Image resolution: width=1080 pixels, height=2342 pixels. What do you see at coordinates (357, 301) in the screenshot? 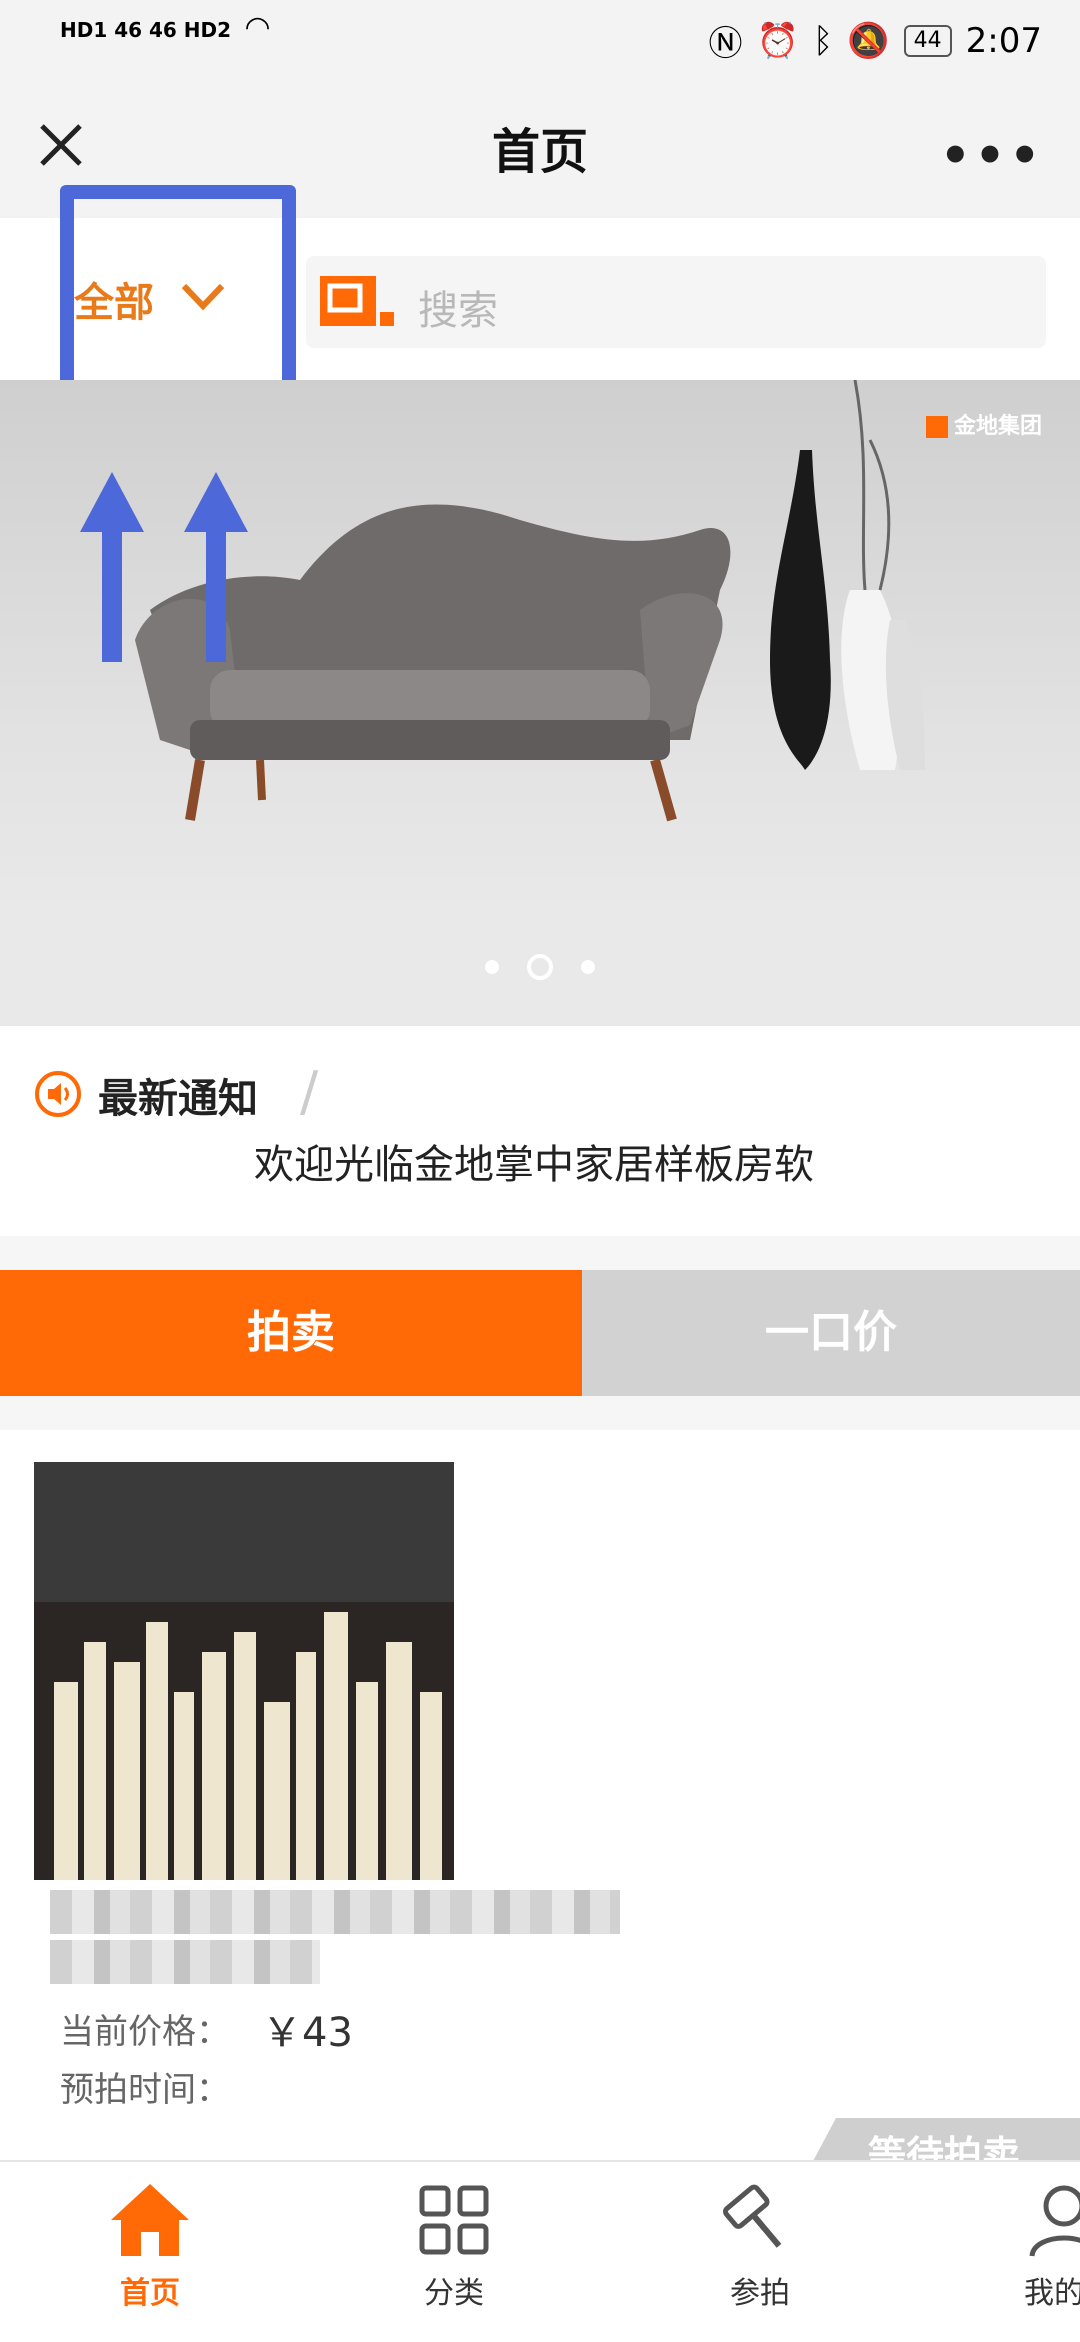
I see `brand-logo-icon` at bounding box center [357, 301].